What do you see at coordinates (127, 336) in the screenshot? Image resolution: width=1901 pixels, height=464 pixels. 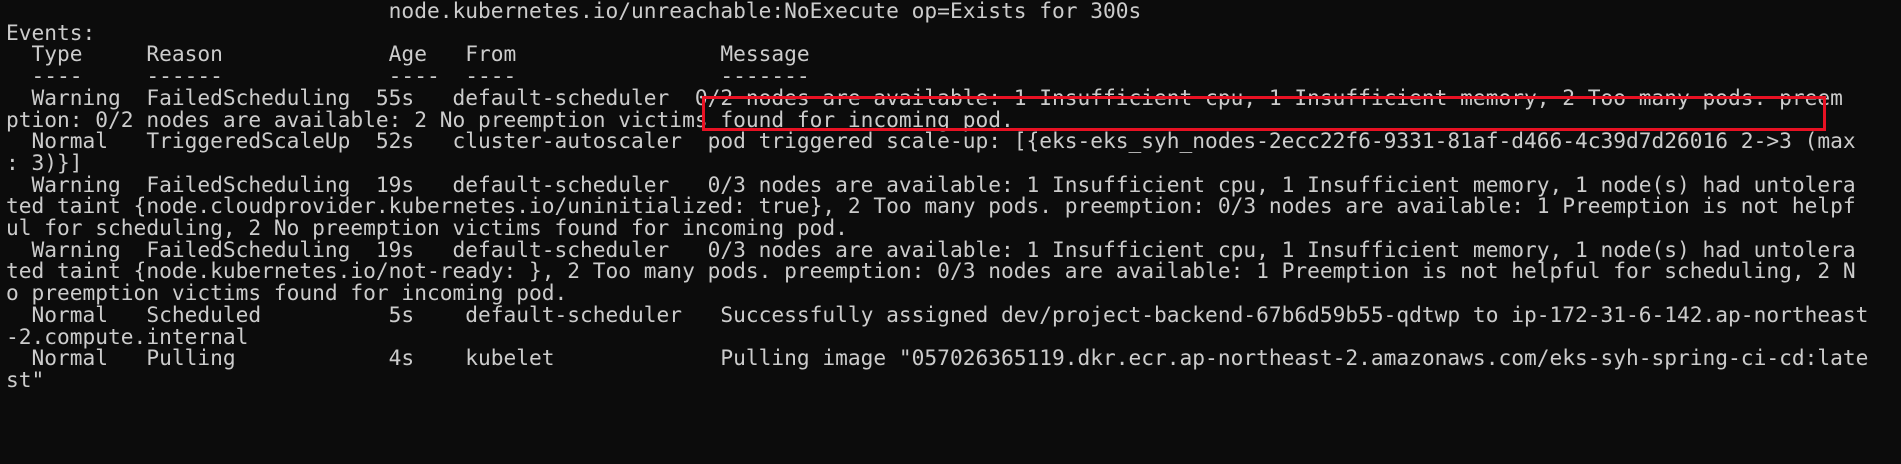 I see `terminal-line: -2.compute.internal` at bounding box center [127, 336].